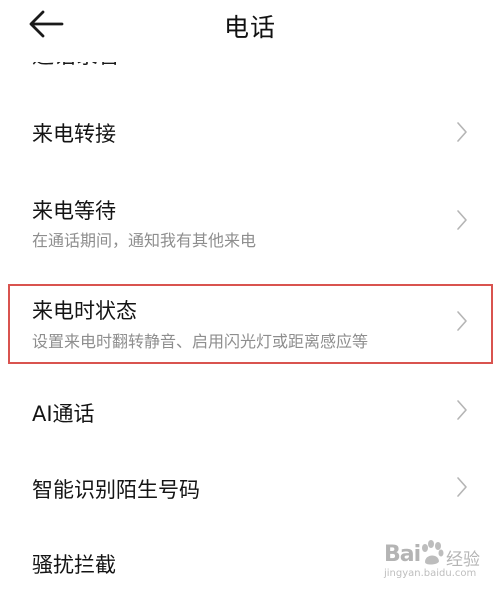  I want to click on settings-item-call-forwarding: 来电转接, so click(250, 132).